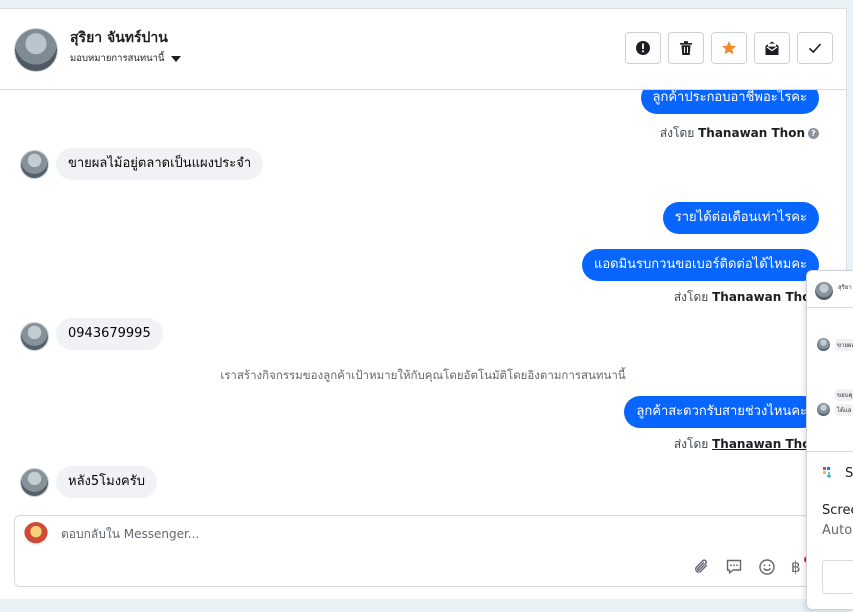 The height and width of the screenshot is (612, 853). What do you see at coordinates (700, 265) in the screenshot?
I see `outgoing-message: แอดมินรบกวนขอเบอร์ติดต่อได้ไหมคะ` at bounding box center [700, 265].